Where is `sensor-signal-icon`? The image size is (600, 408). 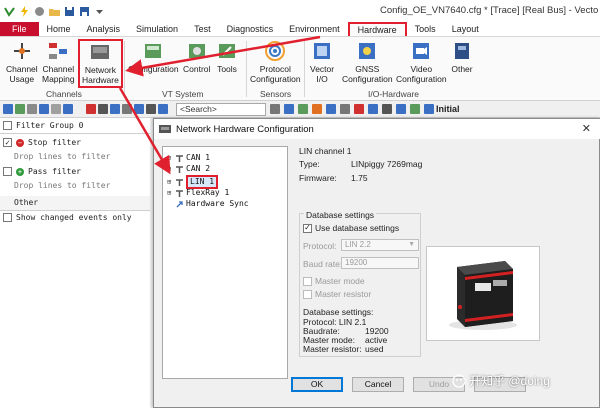
sensor-signal-icon is located at coordinates (275, 51).